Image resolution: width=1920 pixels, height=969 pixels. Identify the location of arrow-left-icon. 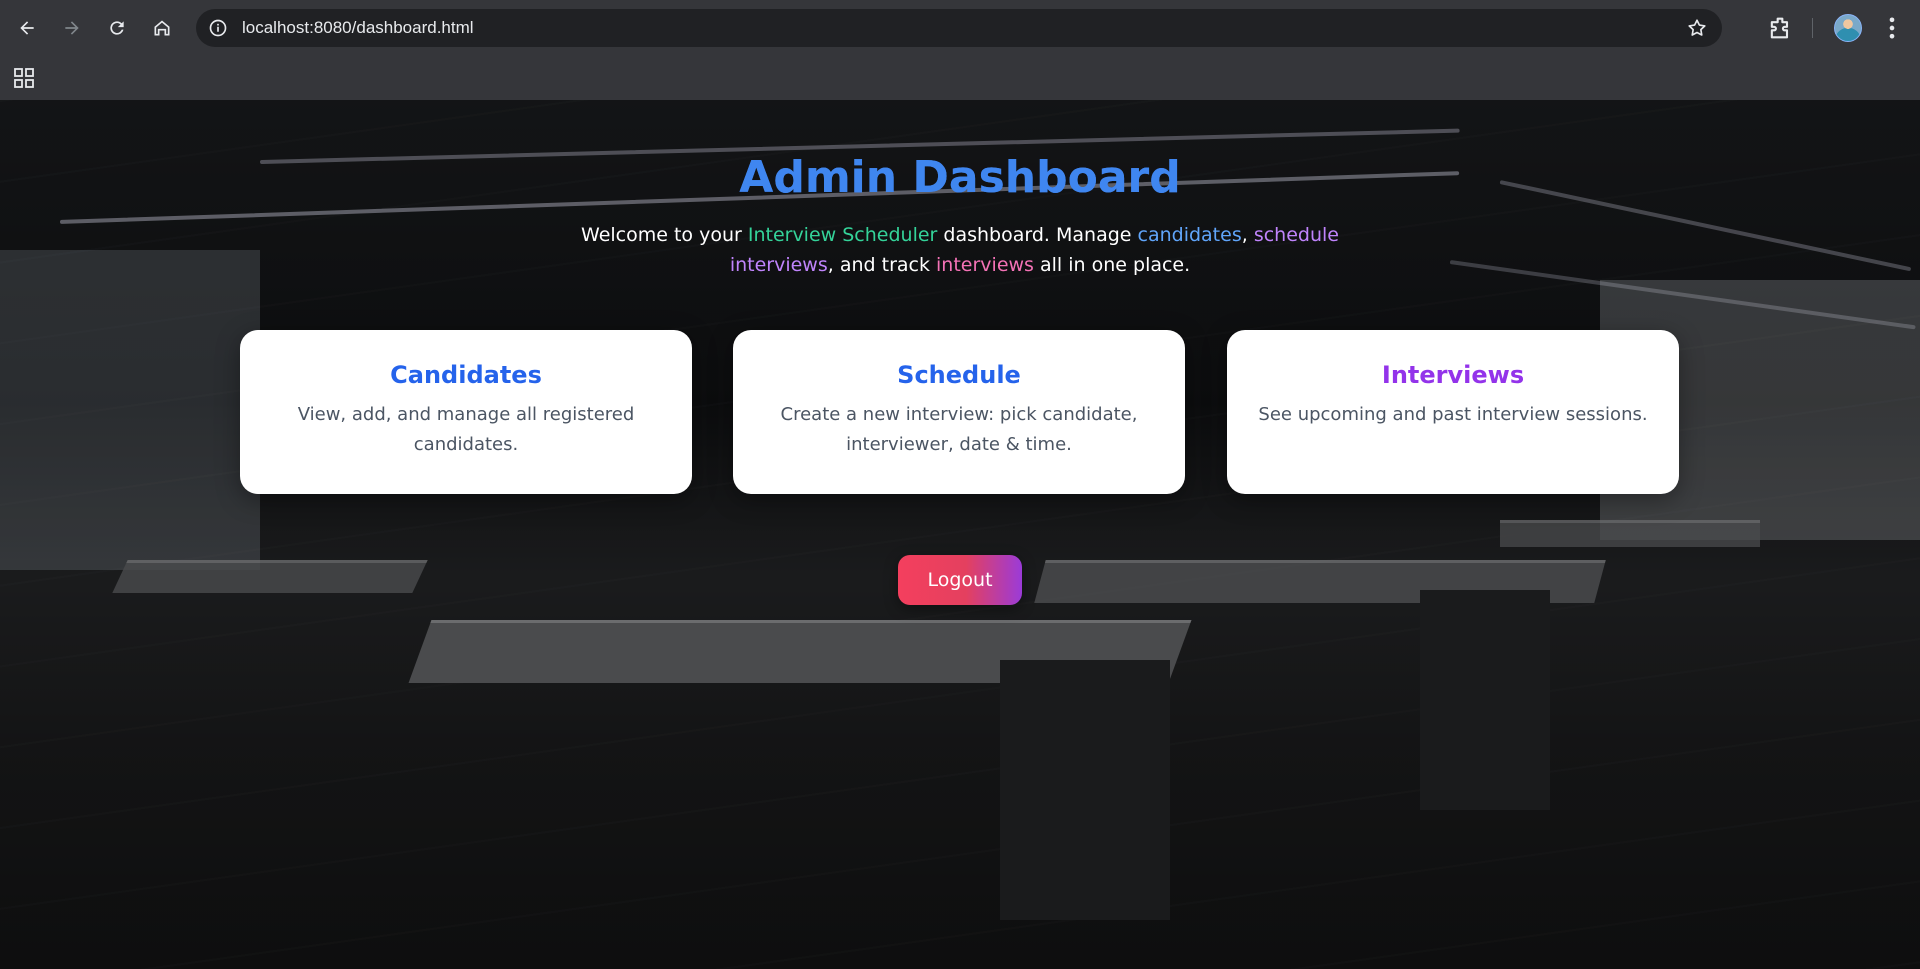
(27, 28).